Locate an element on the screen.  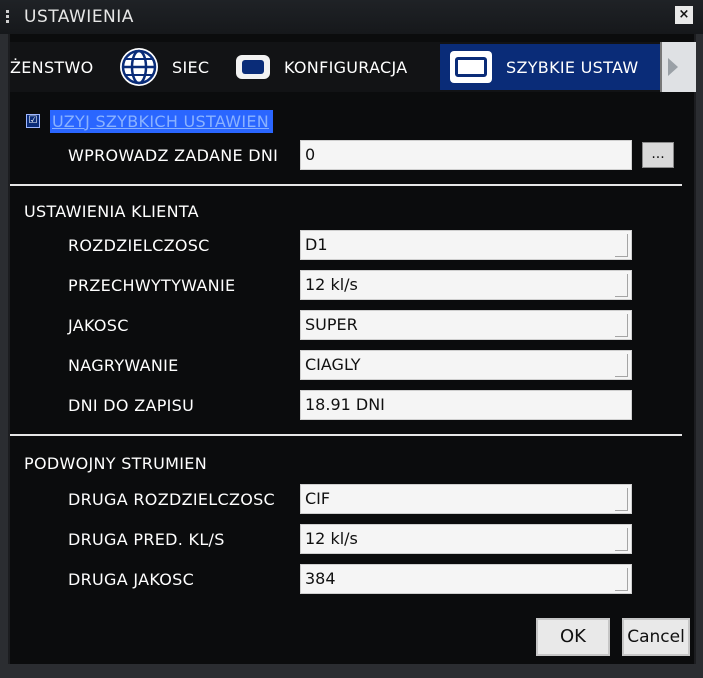
record-days-value: 18.91 DNI is located at coordinates (466, 405).